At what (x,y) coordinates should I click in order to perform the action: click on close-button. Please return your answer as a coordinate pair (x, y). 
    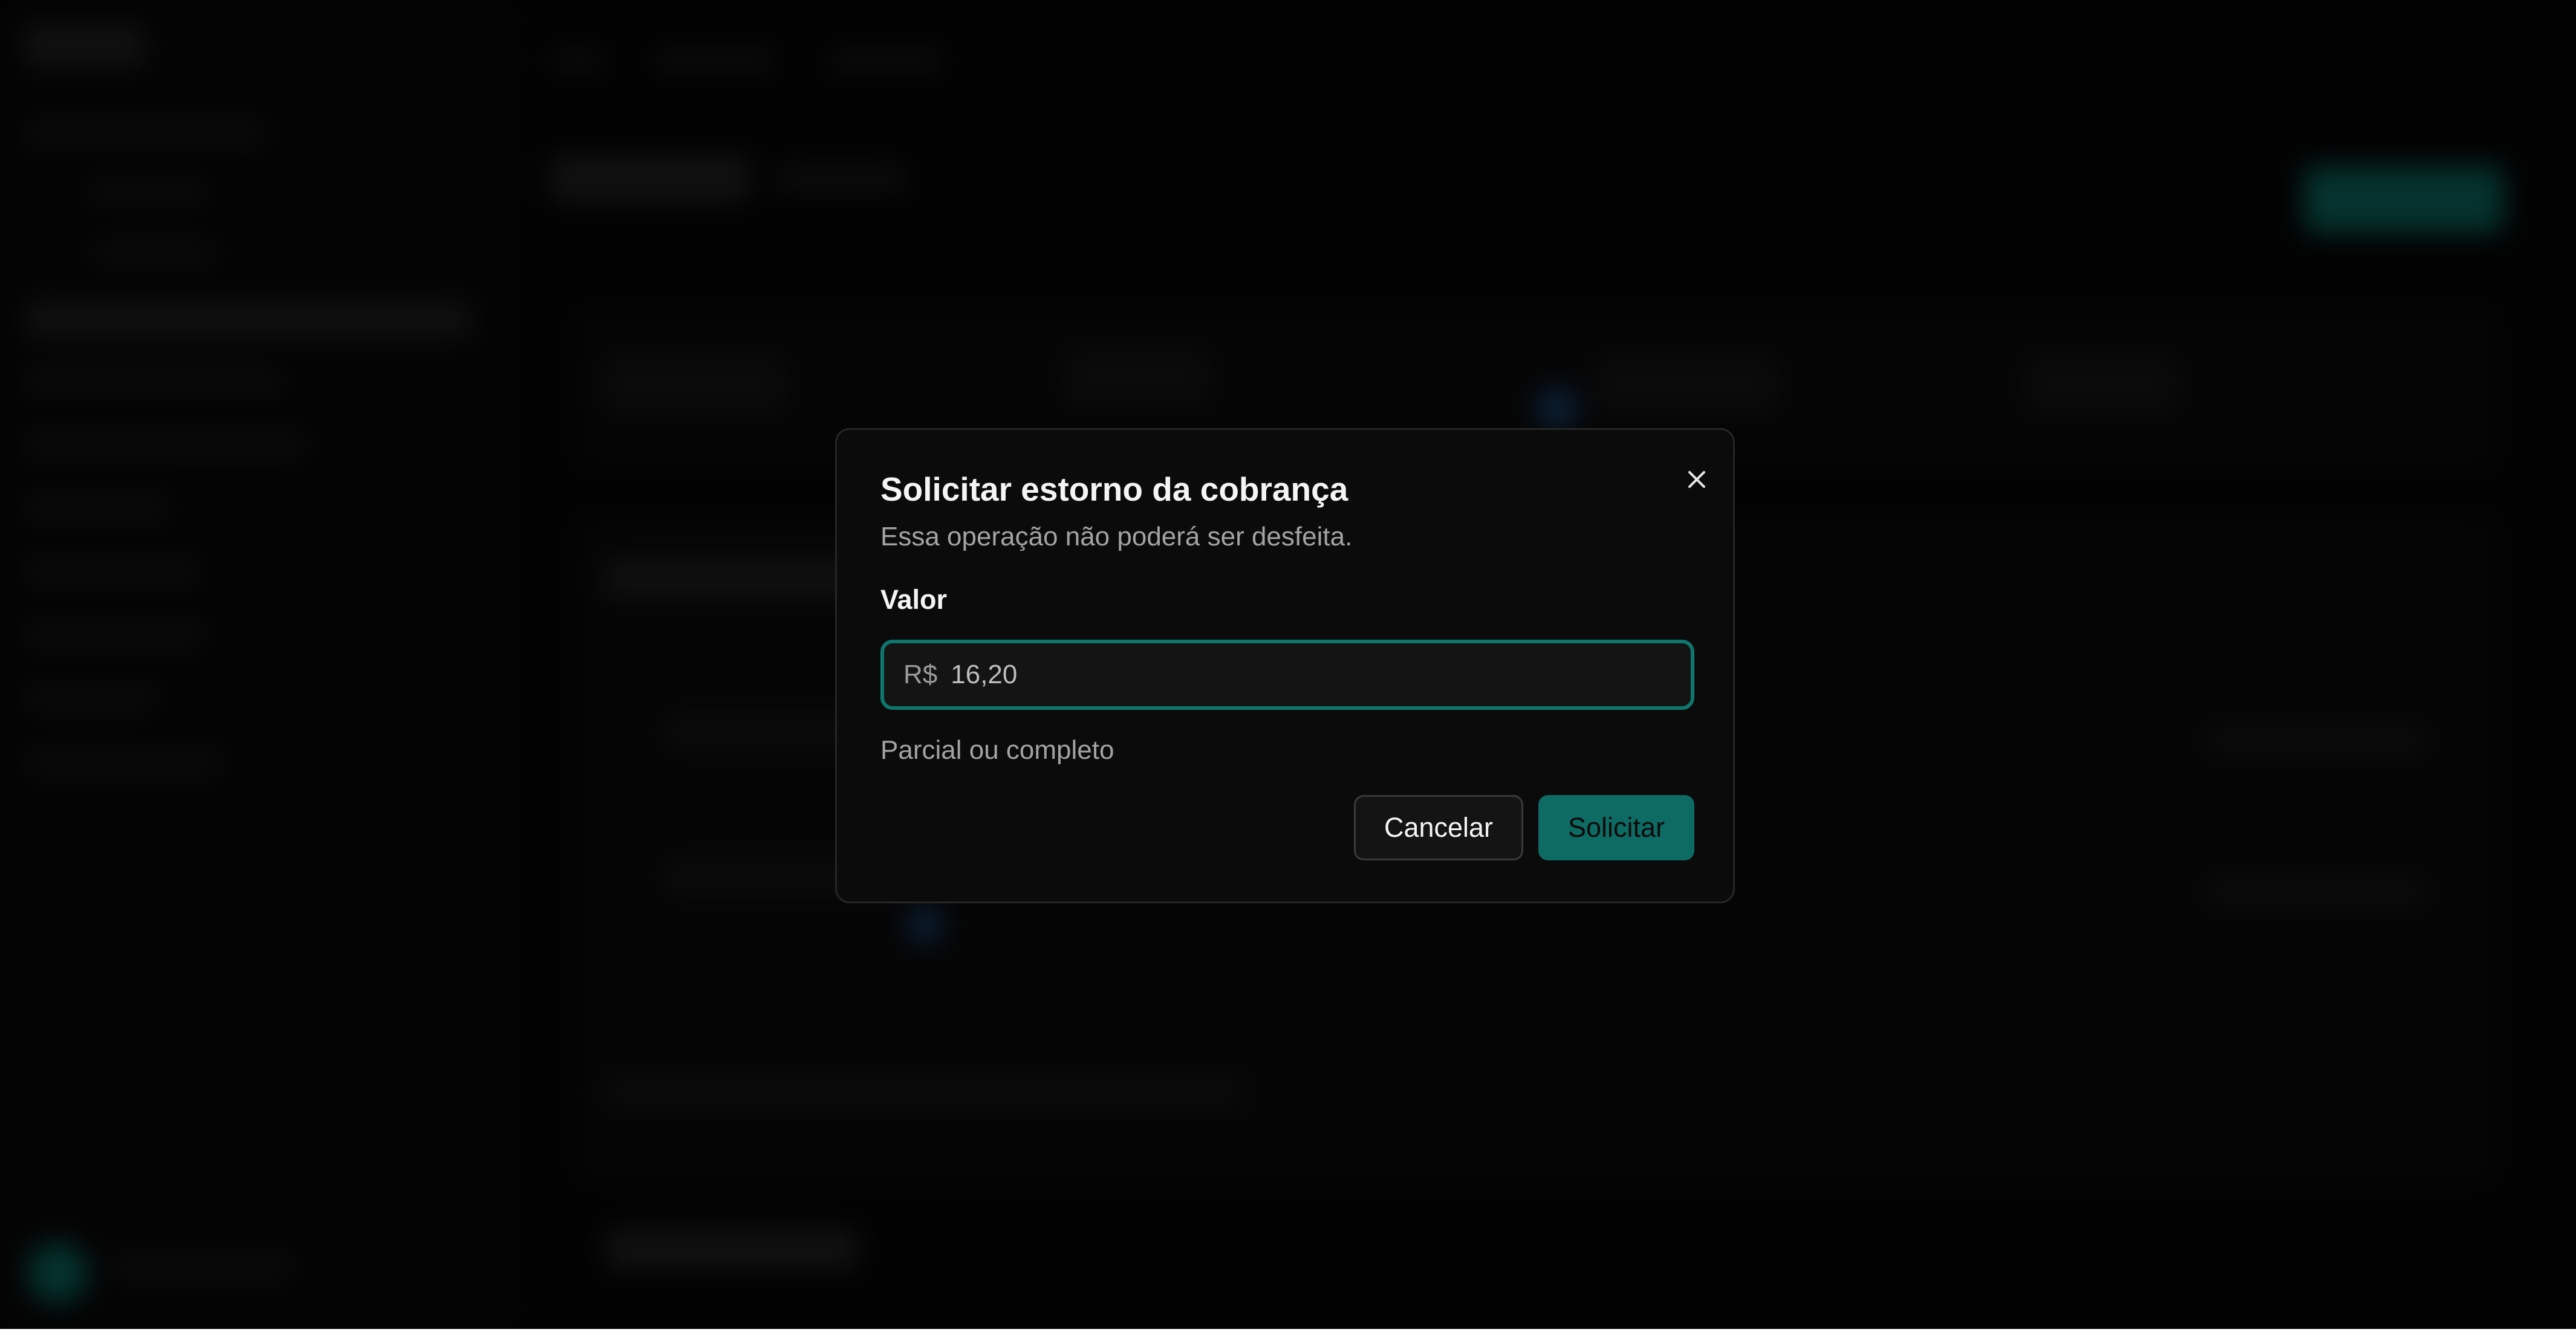
    Looking at the image, I should click on (1697, 479).